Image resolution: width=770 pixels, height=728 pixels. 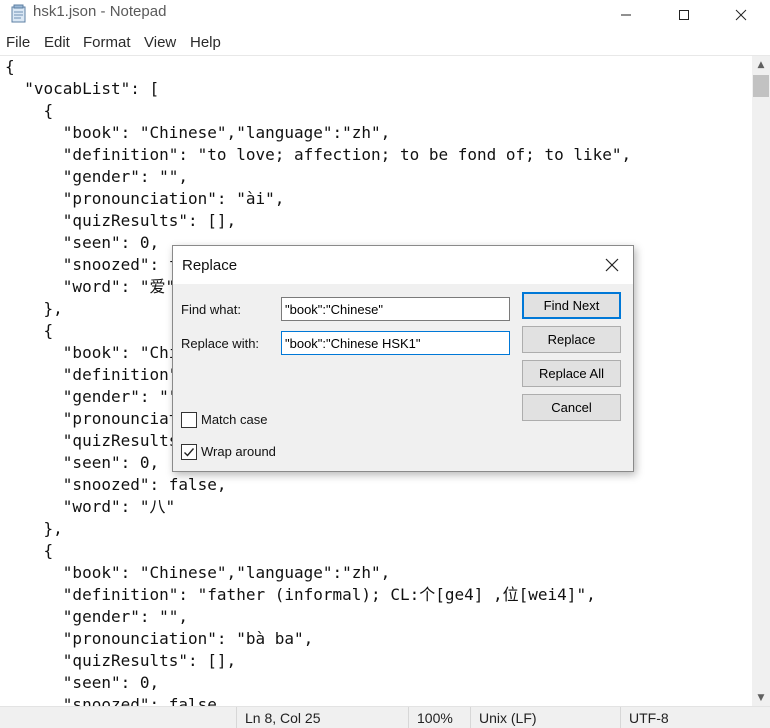 I want to click on replace-with-input, so click(x=395, y=343).